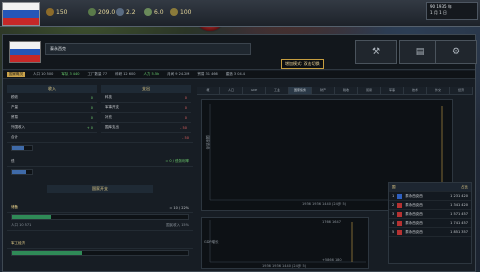 The height and width of the screenshot is (272, 480). What do you see at coordinates (369, 90) in the screenshot?
I see `tab: 贸易` at bounding box center [369, 90].